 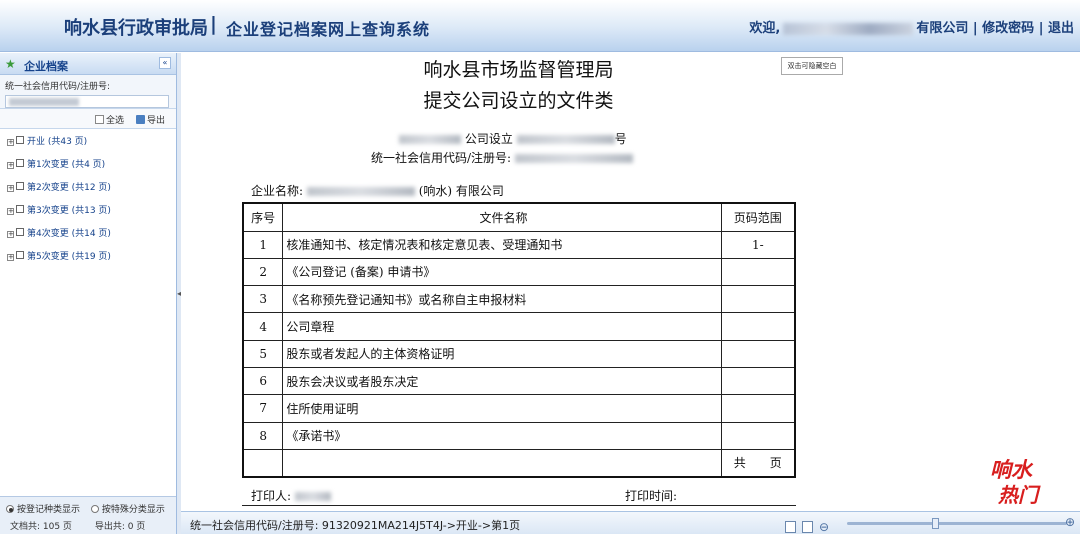 I want to click on hide-blank-button: 双击可隐藏空白, so click(x=812, y=66).